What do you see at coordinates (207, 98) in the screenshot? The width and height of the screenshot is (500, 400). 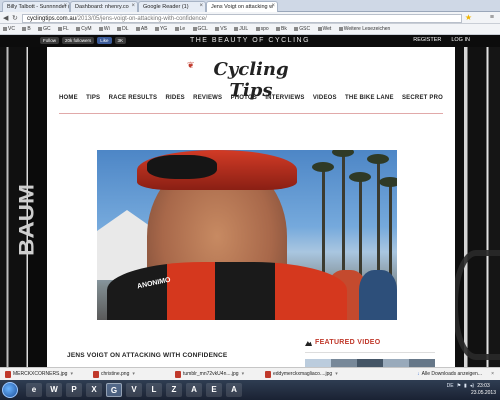 I see `nav-reviews: REVIEWS` at bounding box center [207, 98].